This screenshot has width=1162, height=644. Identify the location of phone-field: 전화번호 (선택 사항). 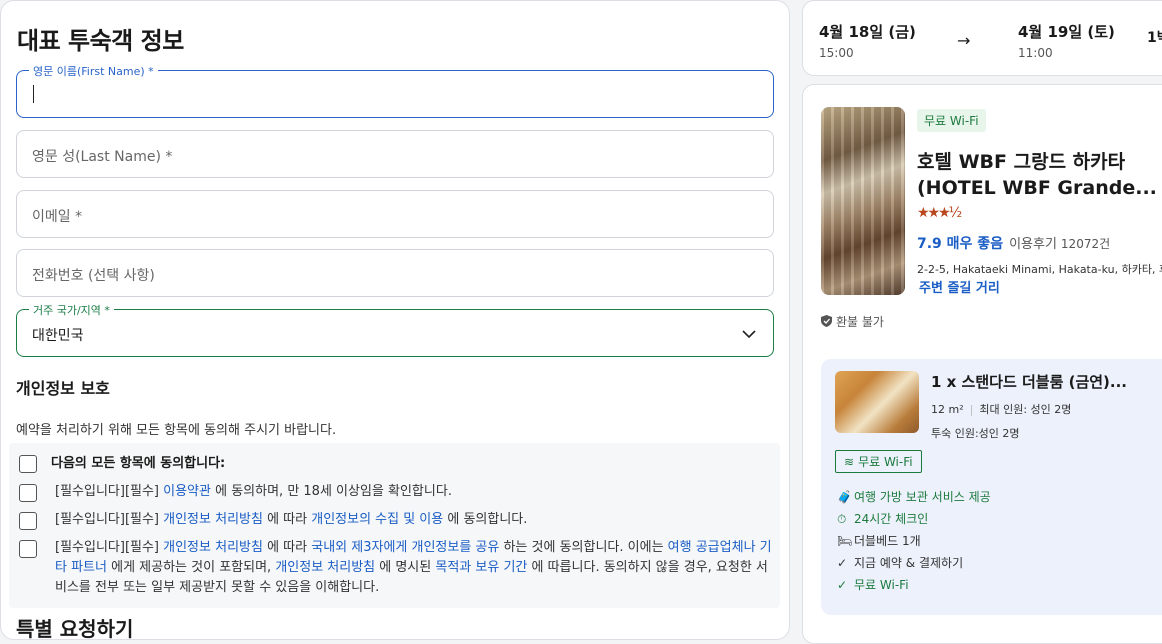
(395, 273).